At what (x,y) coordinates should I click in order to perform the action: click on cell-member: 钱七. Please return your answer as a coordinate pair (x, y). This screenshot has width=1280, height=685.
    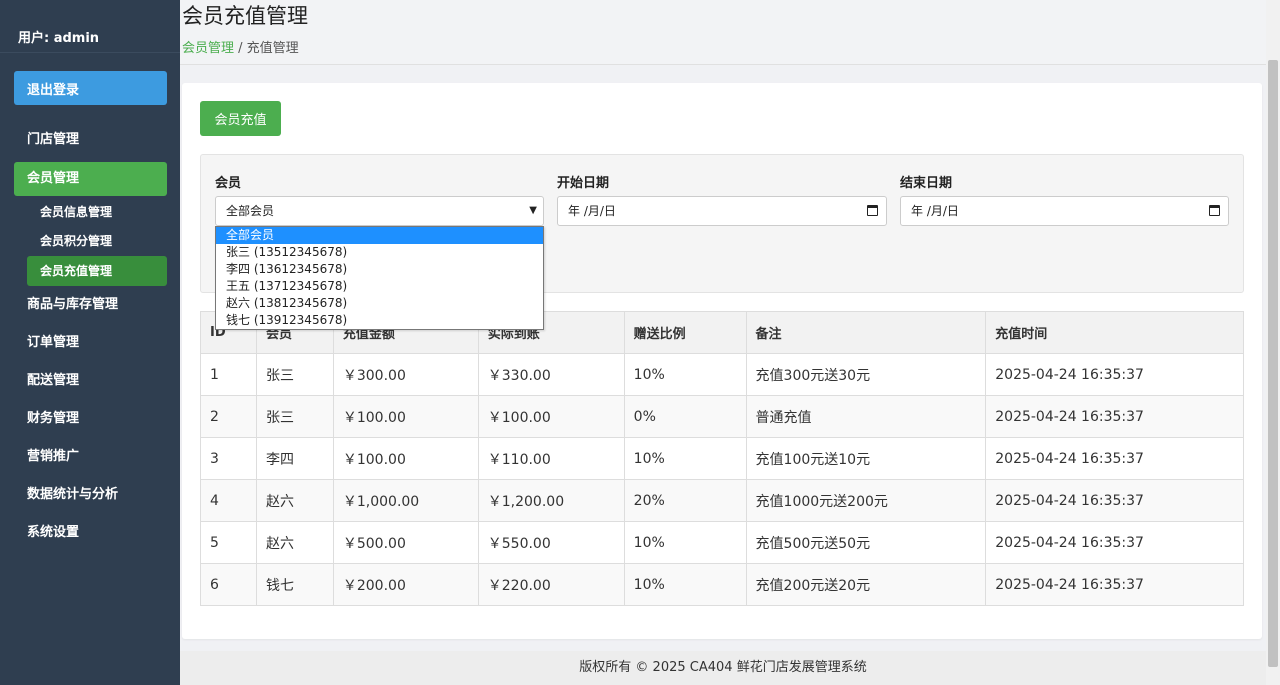
    Looking at the image, I should click on (294, 584).